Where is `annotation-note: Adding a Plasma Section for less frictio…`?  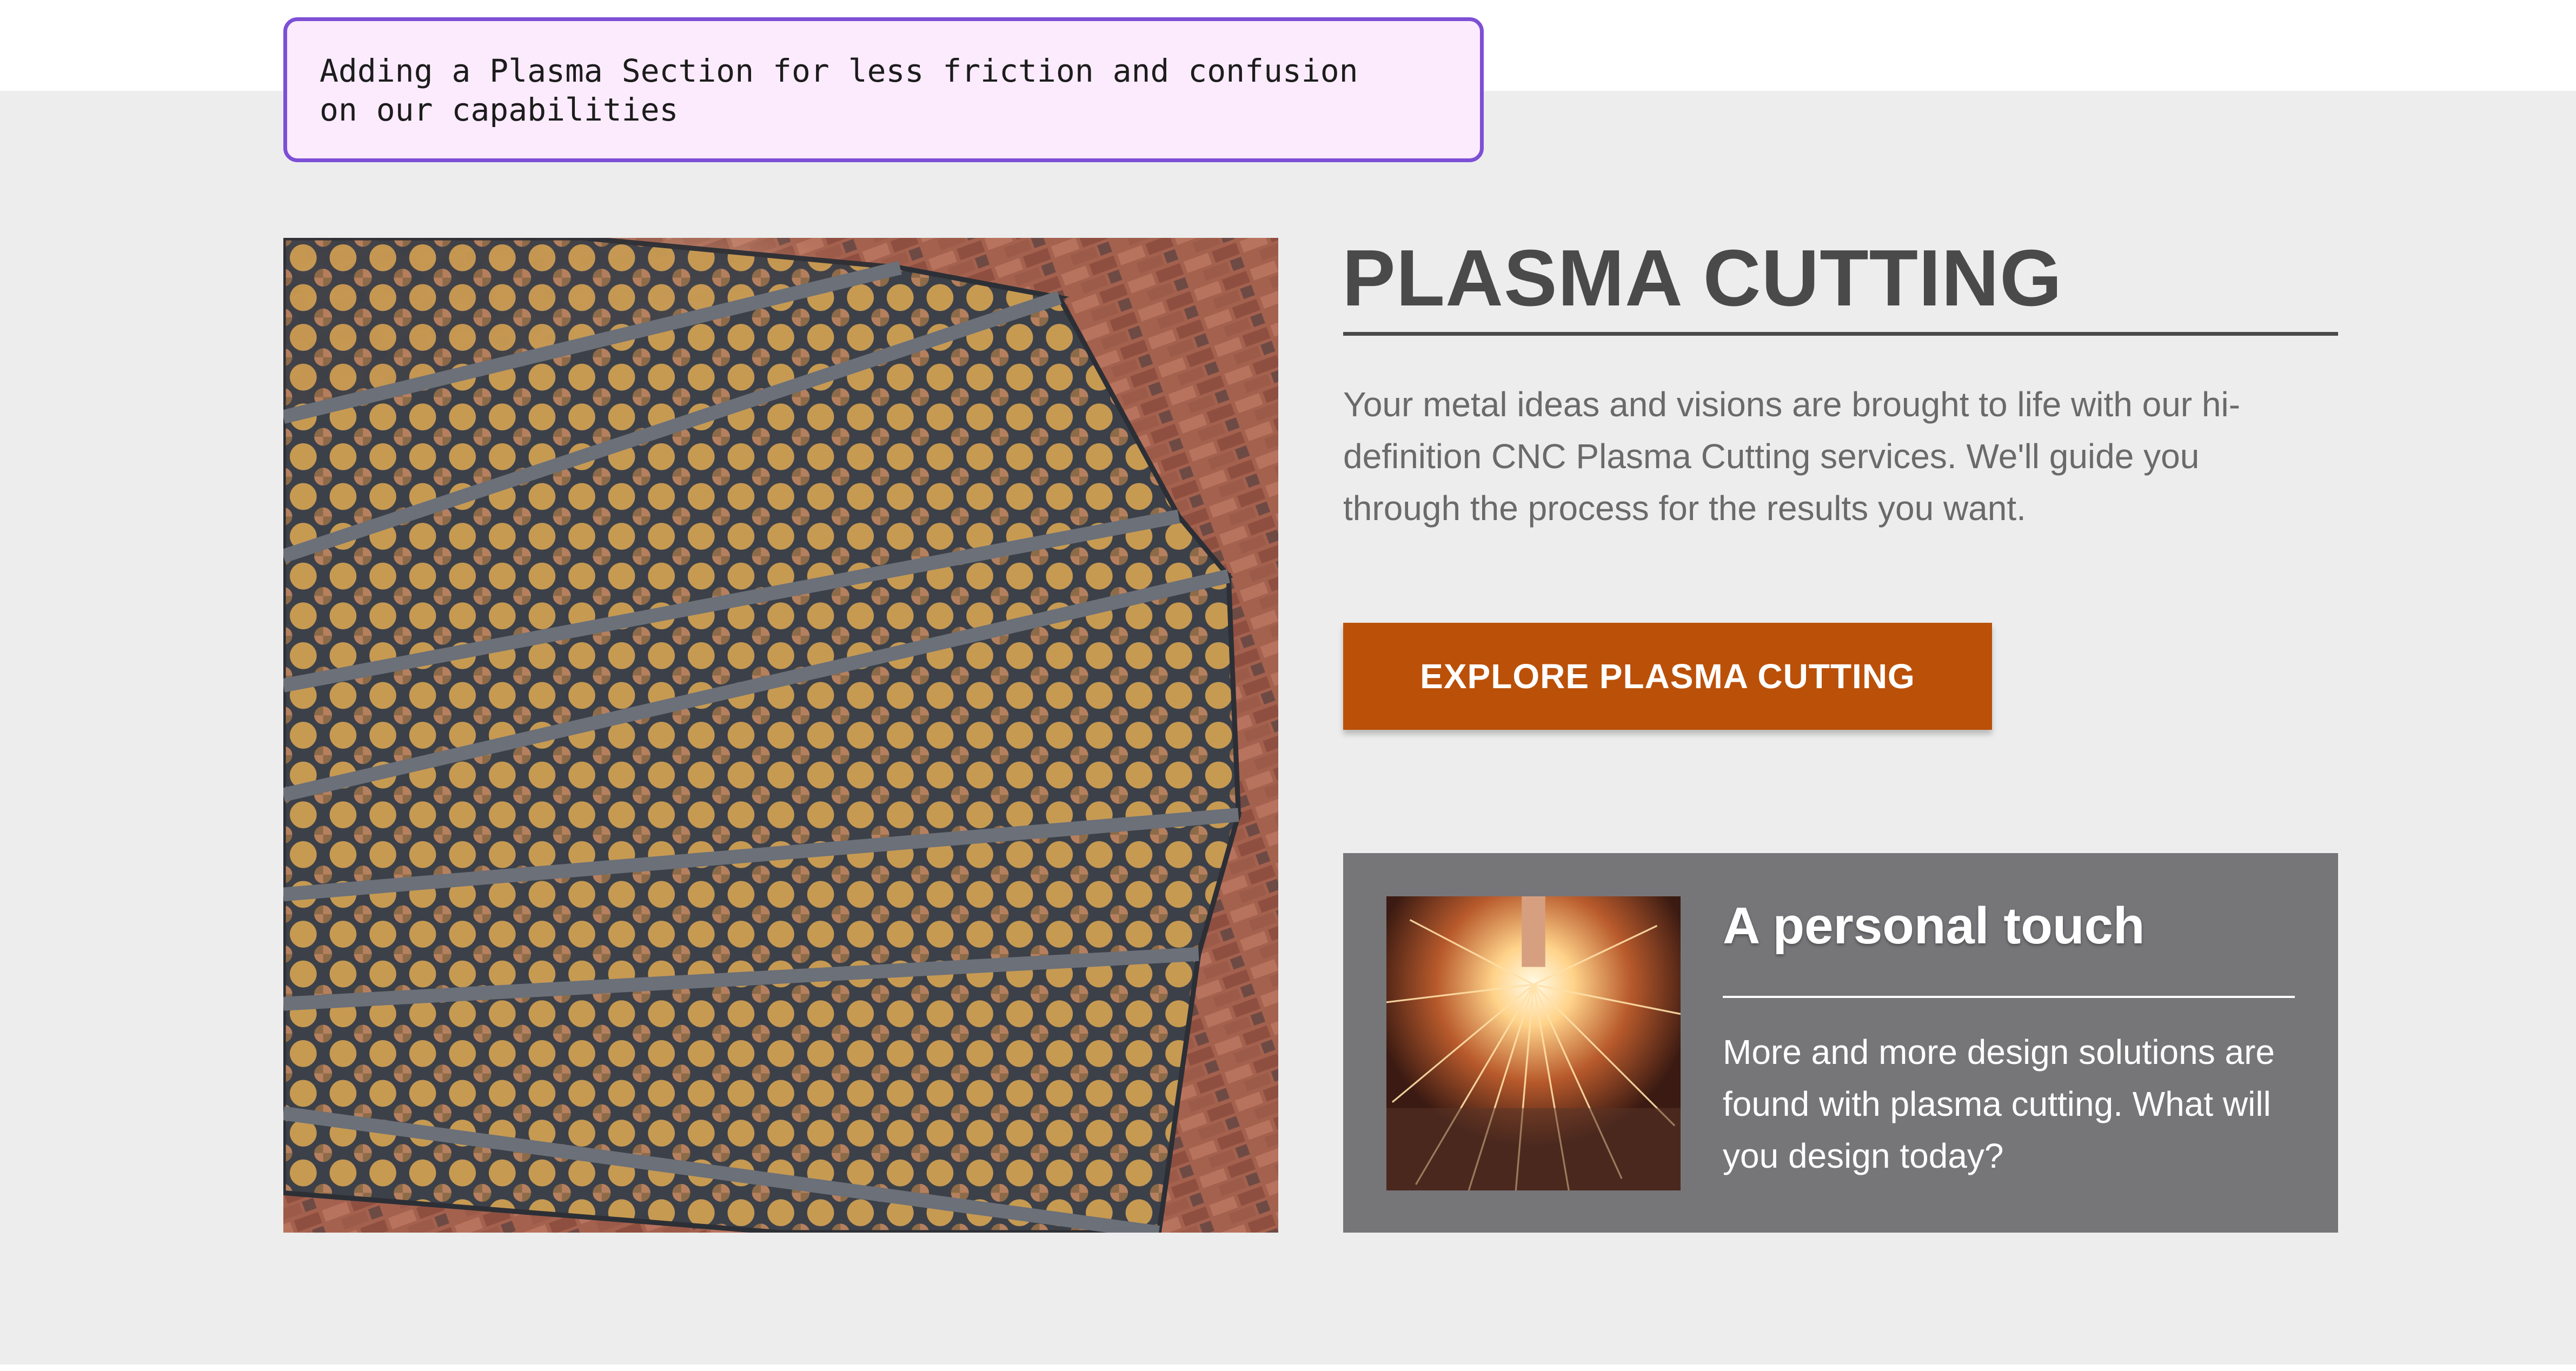
annotation-note: Adding a Plasma Section for less frictio… is located at coordinates (883, 89).